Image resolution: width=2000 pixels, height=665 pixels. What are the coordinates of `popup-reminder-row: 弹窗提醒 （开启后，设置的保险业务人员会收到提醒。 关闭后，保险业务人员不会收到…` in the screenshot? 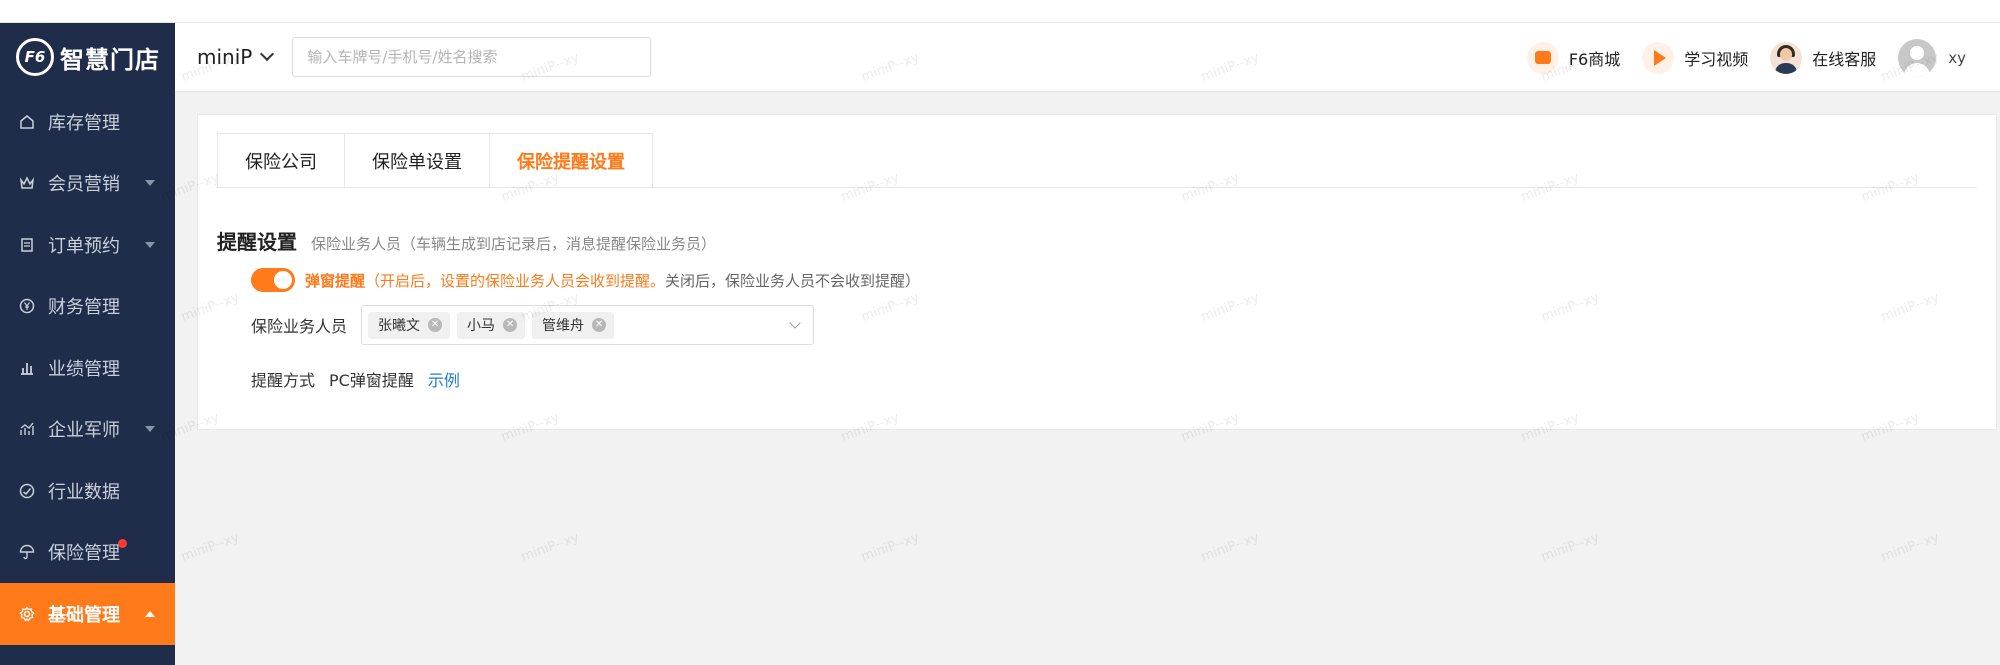 It's located at (585, 280).